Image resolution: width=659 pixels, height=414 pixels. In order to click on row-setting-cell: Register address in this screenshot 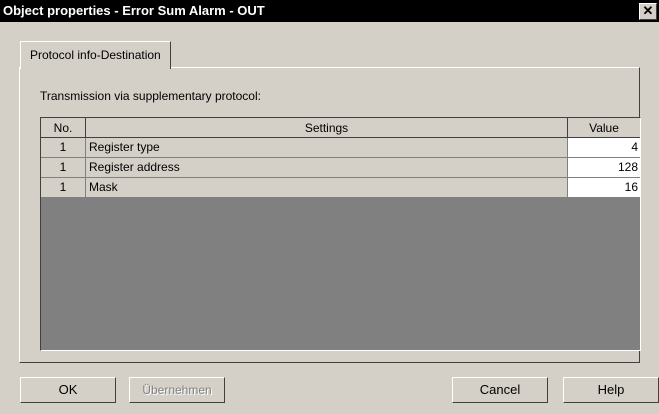, I will do `click(327, 168)`.